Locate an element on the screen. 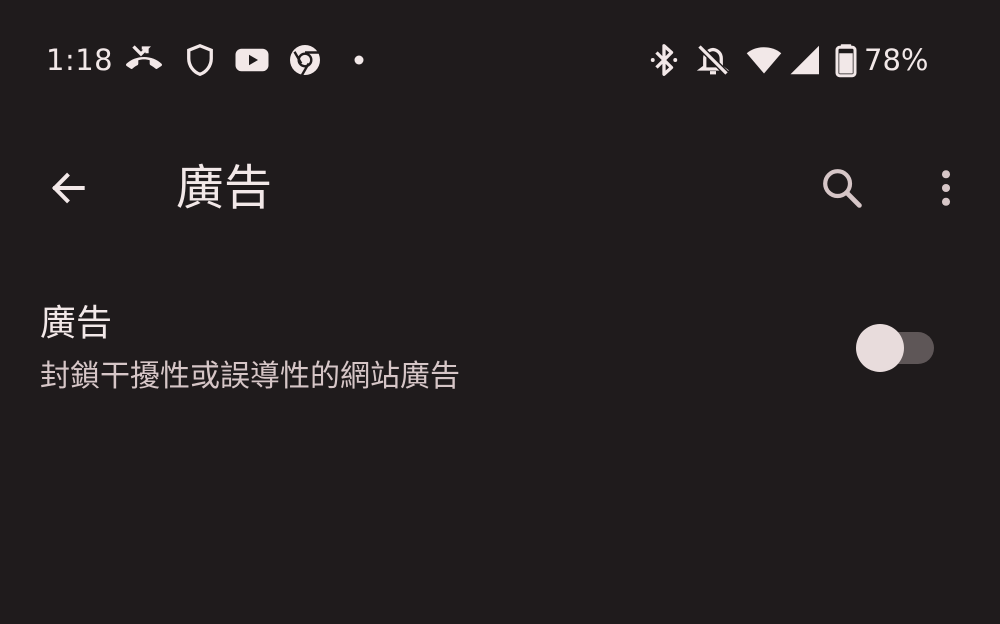  search-button is located at coordinates (842, 188).